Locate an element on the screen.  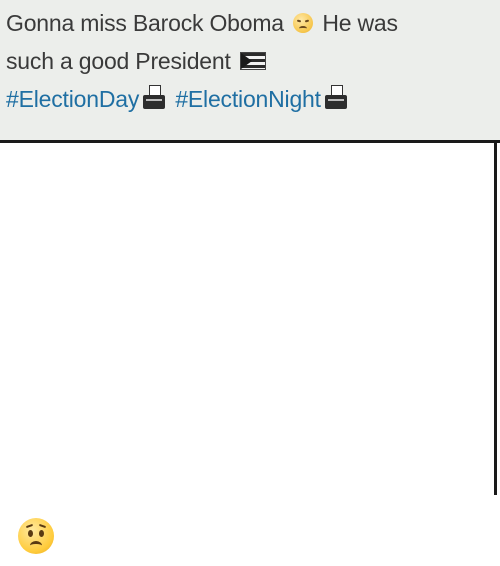
tweet-text-part: He was is located at coordinates (360, 23).